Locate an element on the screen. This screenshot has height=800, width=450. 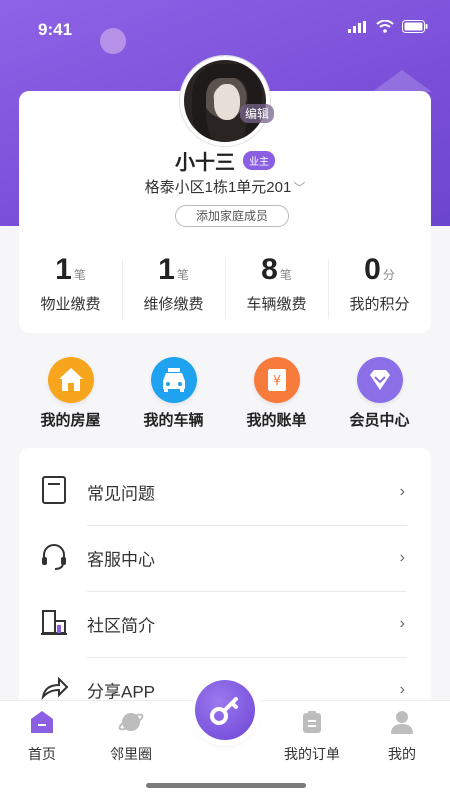
quick-actions: 我的房屋 我的车辆 ¥ 我的账单 会员中心 is located at coordinates (225, 396).